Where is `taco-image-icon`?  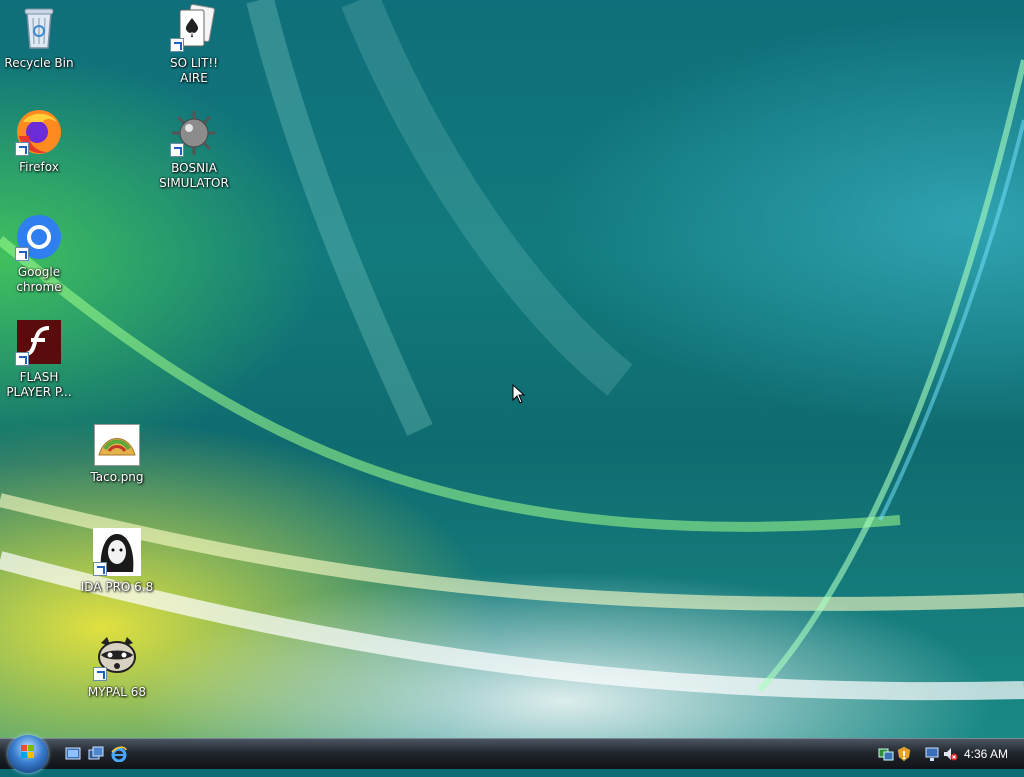
taco-image-icon is located at coordinates (117, 445).